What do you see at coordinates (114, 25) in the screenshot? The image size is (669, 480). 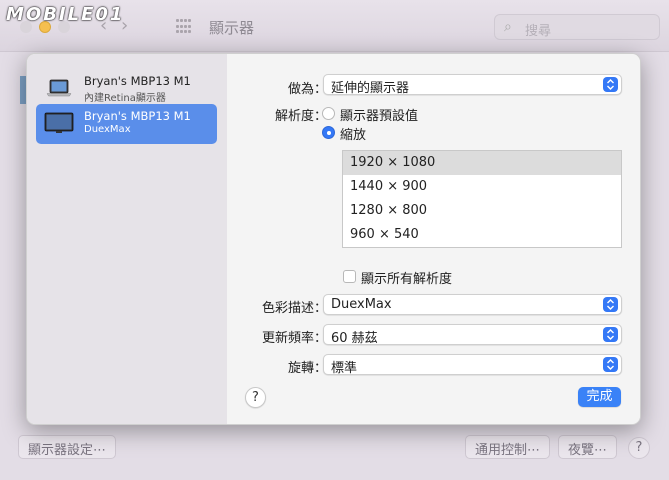 I see `nav-arrows: ‹ ›` at bounding box center [114, 25].